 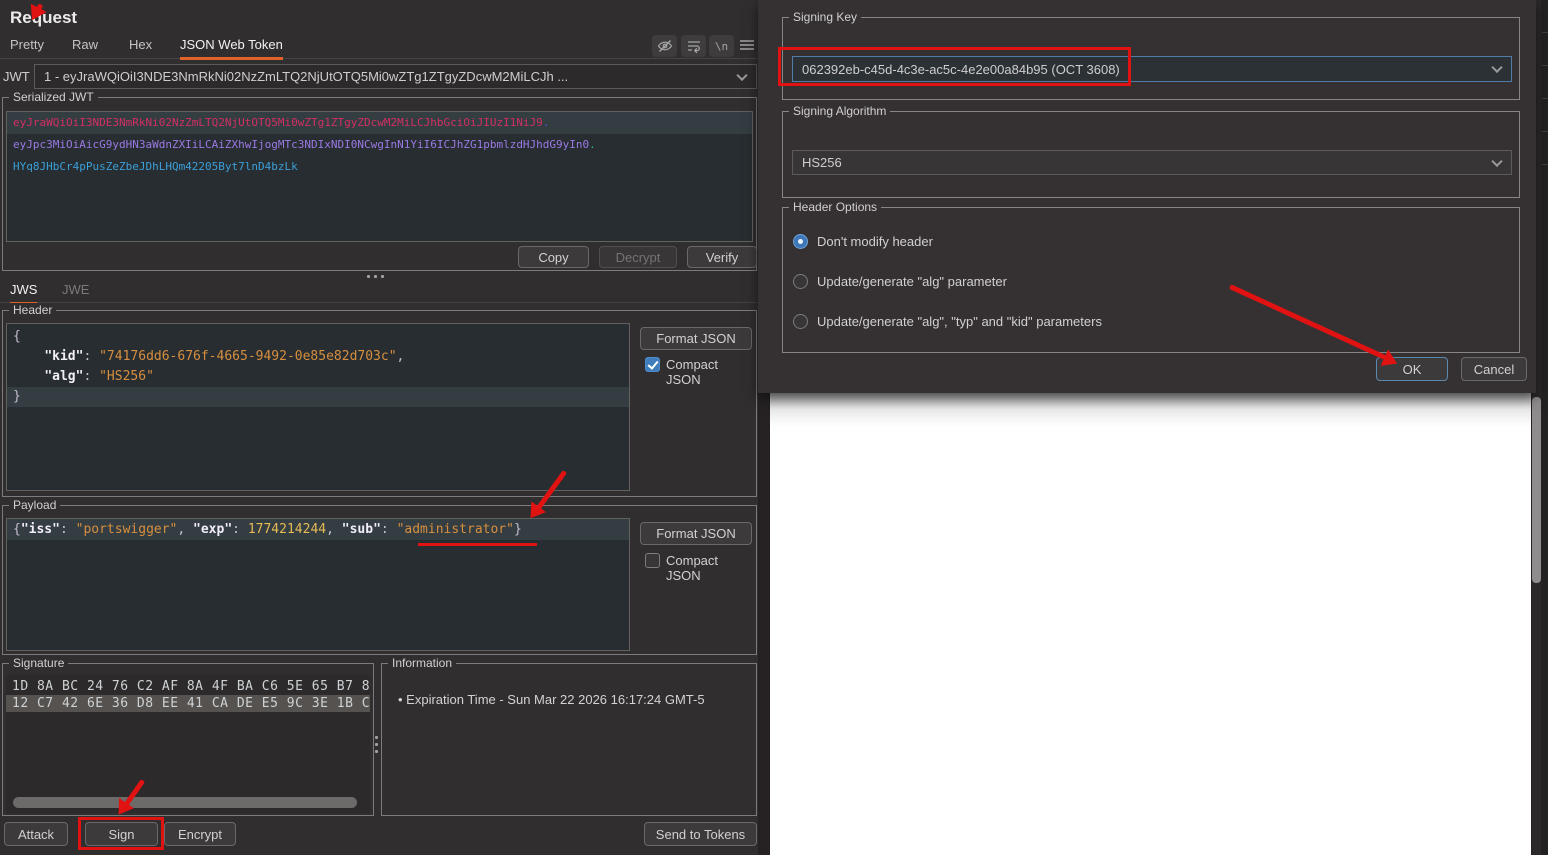 I want to click on signature-scrollbar-thumb, so click(x=185, y=802).